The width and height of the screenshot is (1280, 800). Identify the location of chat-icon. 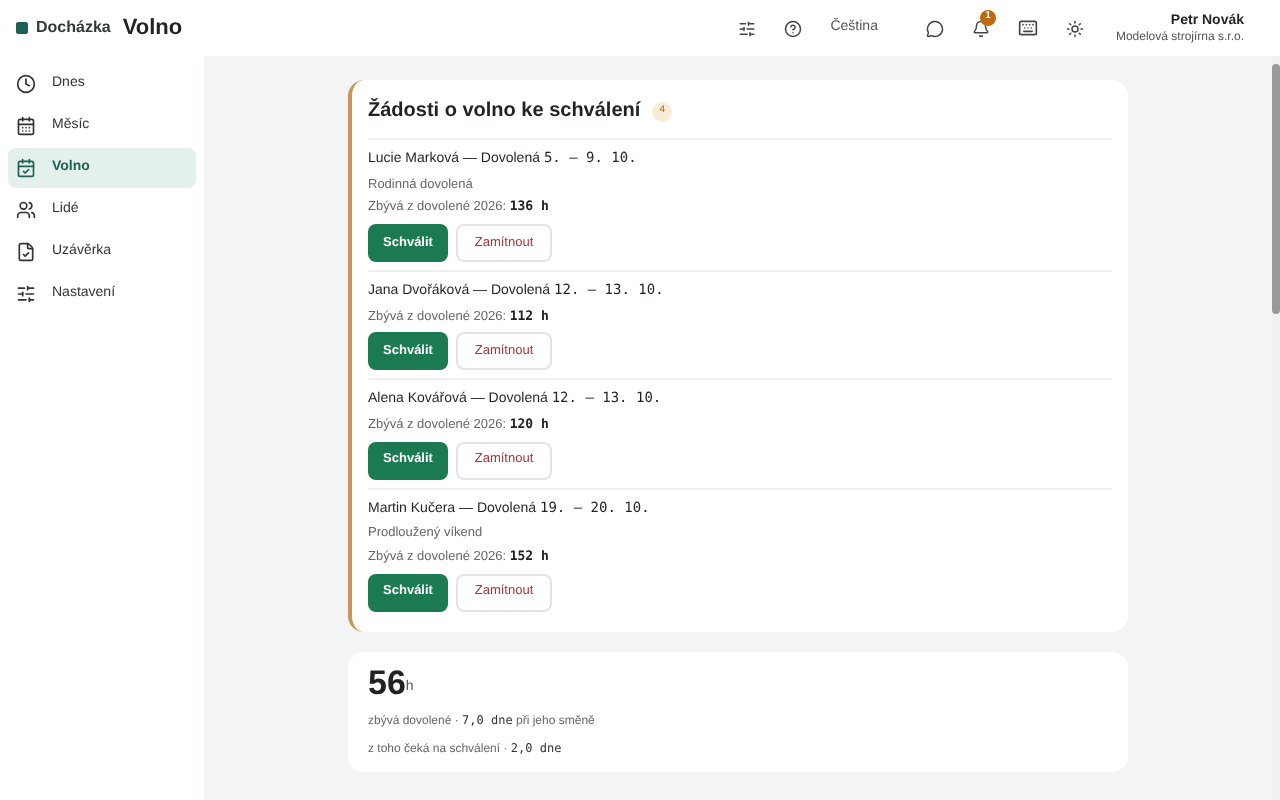
(934, 28).